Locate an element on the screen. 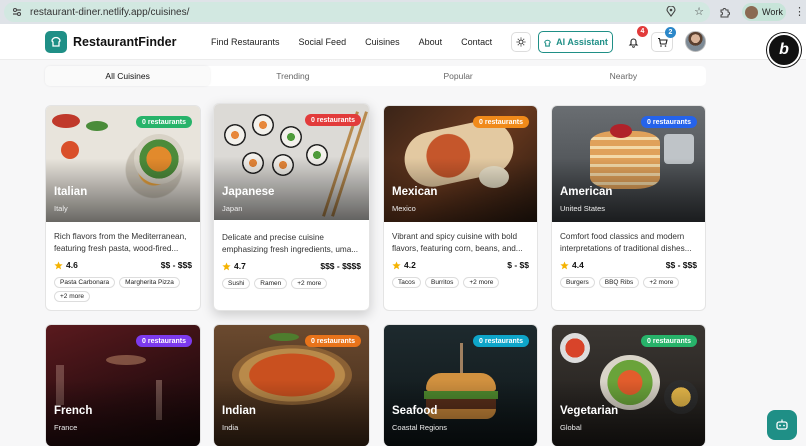 Image resolution: width=806 pixels, height=446 pixels. cuisine-name: American is located at coordinates (586, 192).